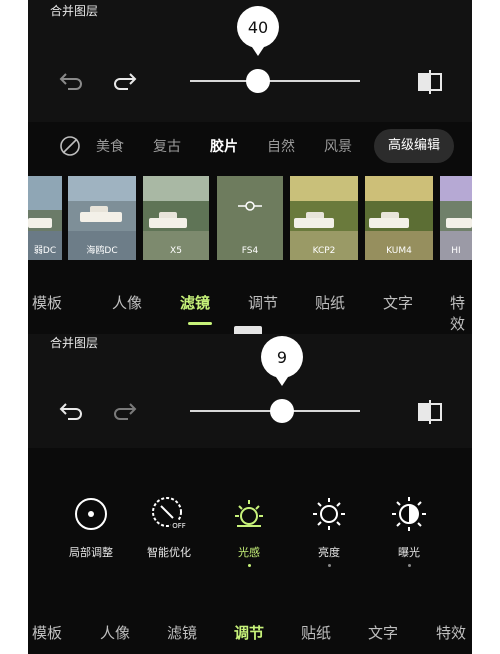 Image resolution: width=500 pixels, height=654 pixels. What do you see at coordinates (409, 514) in the screenshot?
I see `exposure-icon` at bounding box center [409, 514].